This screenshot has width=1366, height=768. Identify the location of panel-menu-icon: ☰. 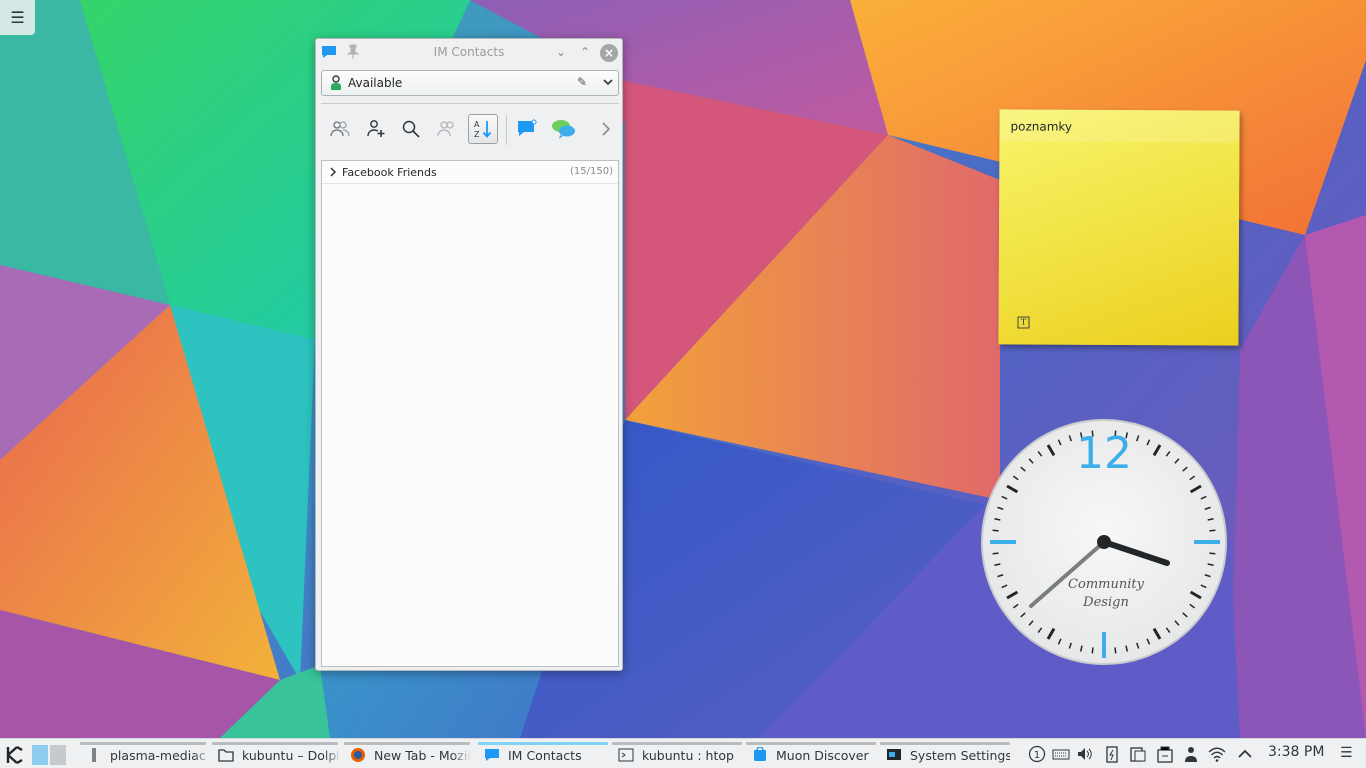
(1346, 753).